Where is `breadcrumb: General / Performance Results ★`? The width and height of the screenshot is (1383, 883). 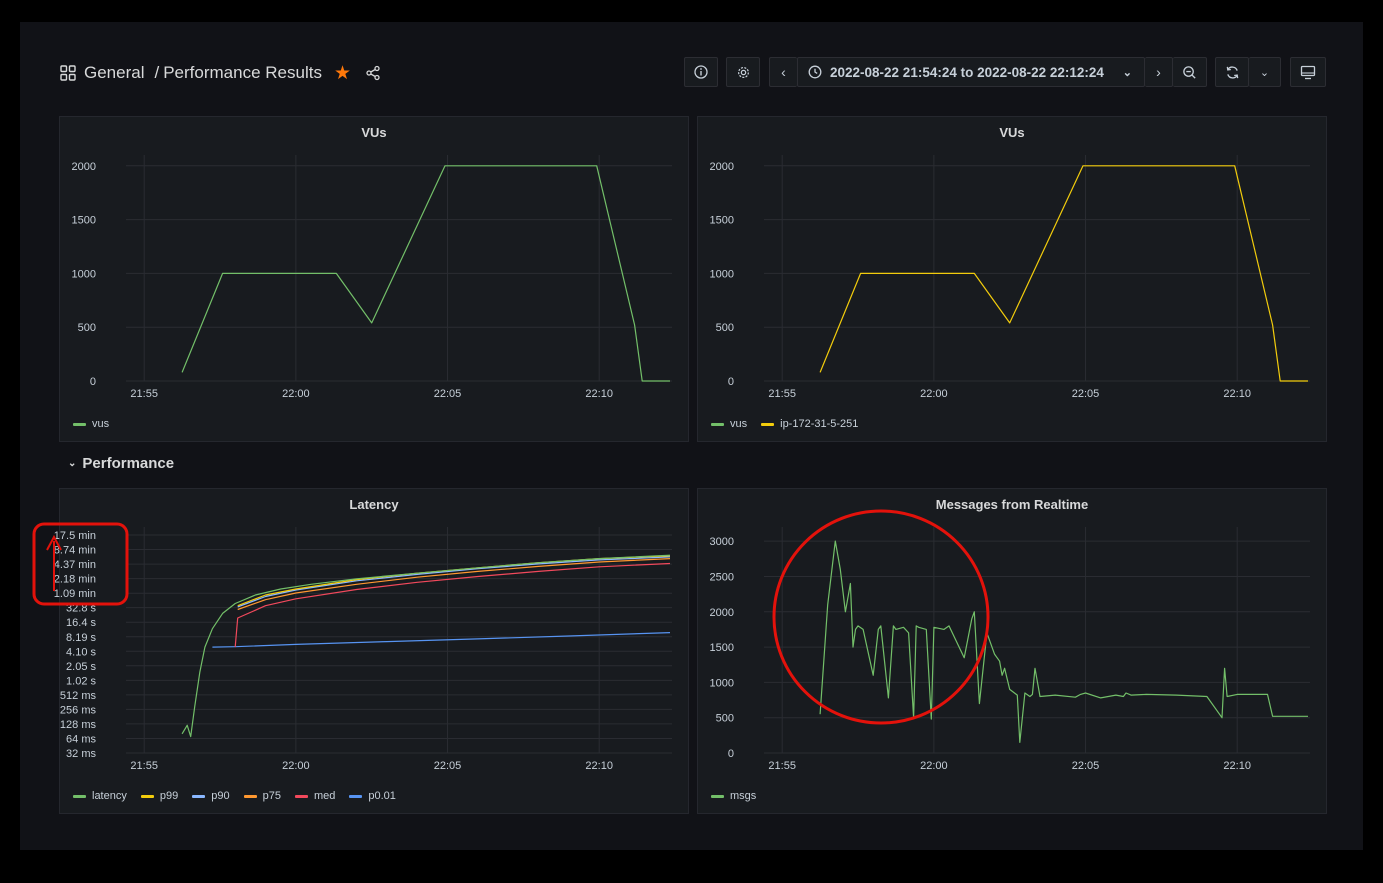 breadcrumb: General / Performance Results ★ is located at coordinates (220, 73).